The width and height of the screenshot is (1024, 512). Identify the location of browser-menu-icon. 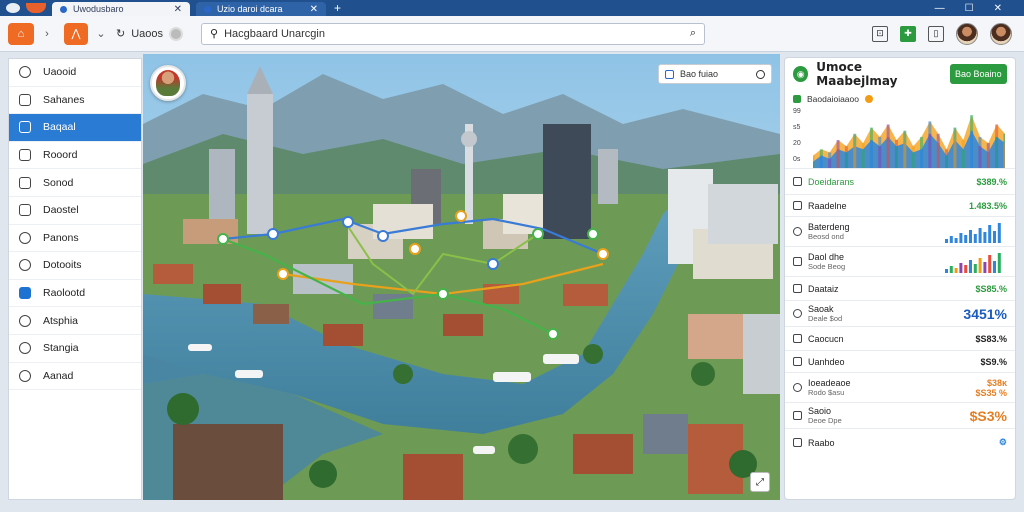
(13, 8).